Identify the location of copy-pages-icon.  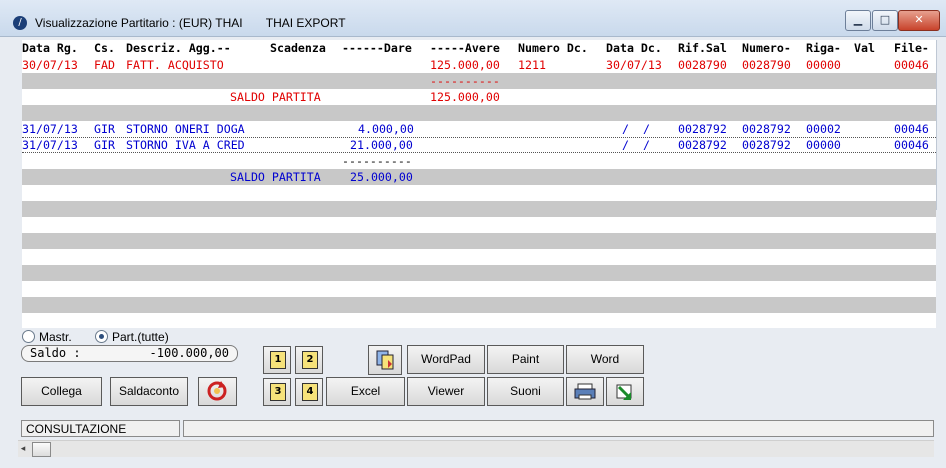
(385, 360).